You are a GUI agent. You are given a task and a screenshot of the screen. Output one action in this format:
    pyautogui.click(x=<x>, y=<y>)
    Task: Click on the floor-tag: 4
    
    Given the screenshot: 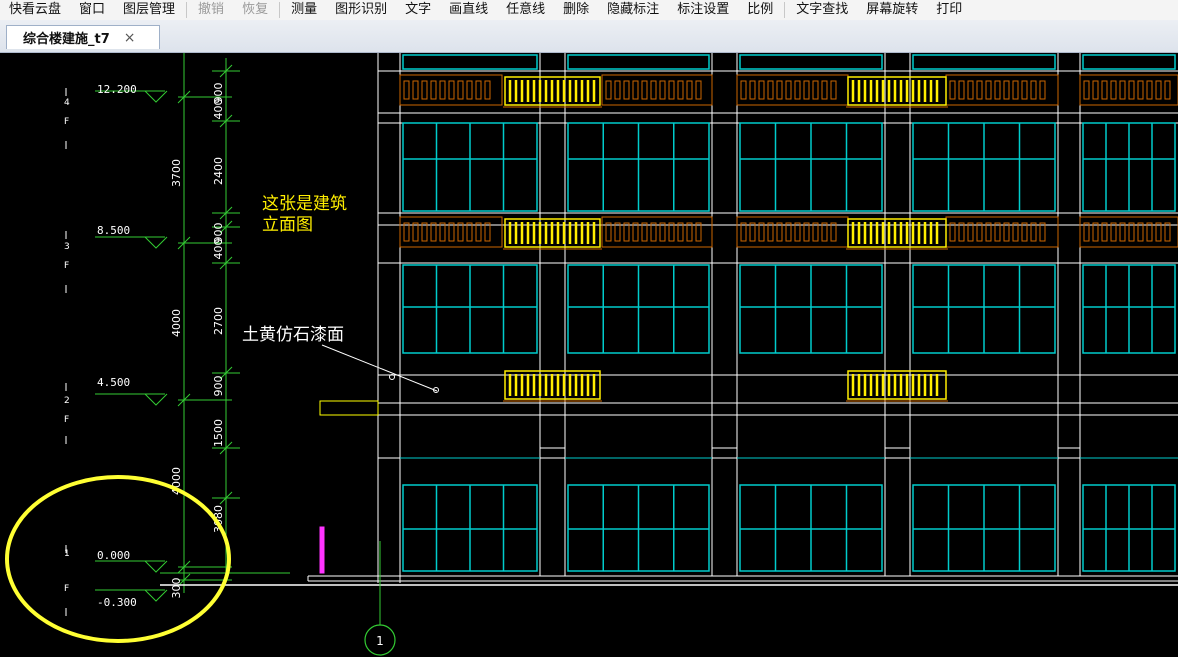 What is the action you would take?
    pyautogui.click(x=67, y=103)
    